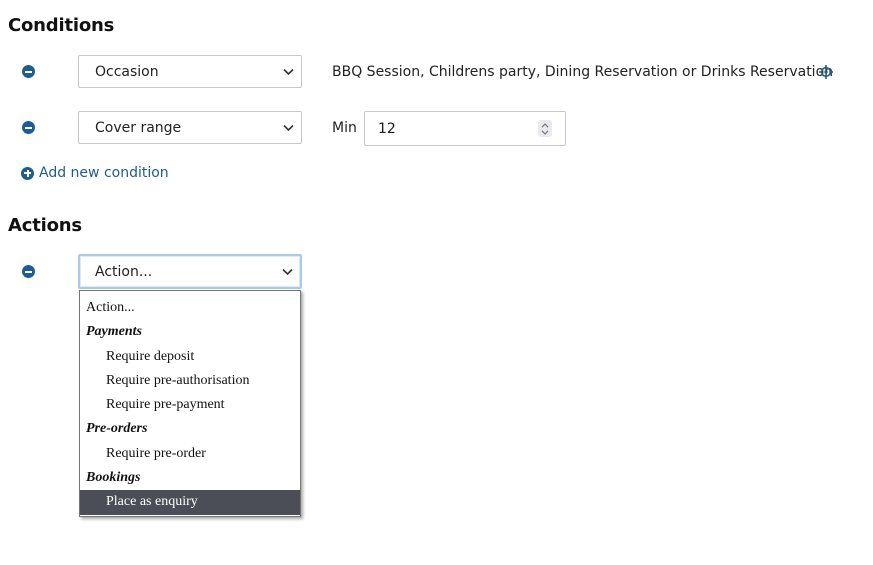  What do you see at coordinates (190, 71) in the screenshot?
I see `condition-field-select-occasion: Occasion` at bounding box center [190, 71].